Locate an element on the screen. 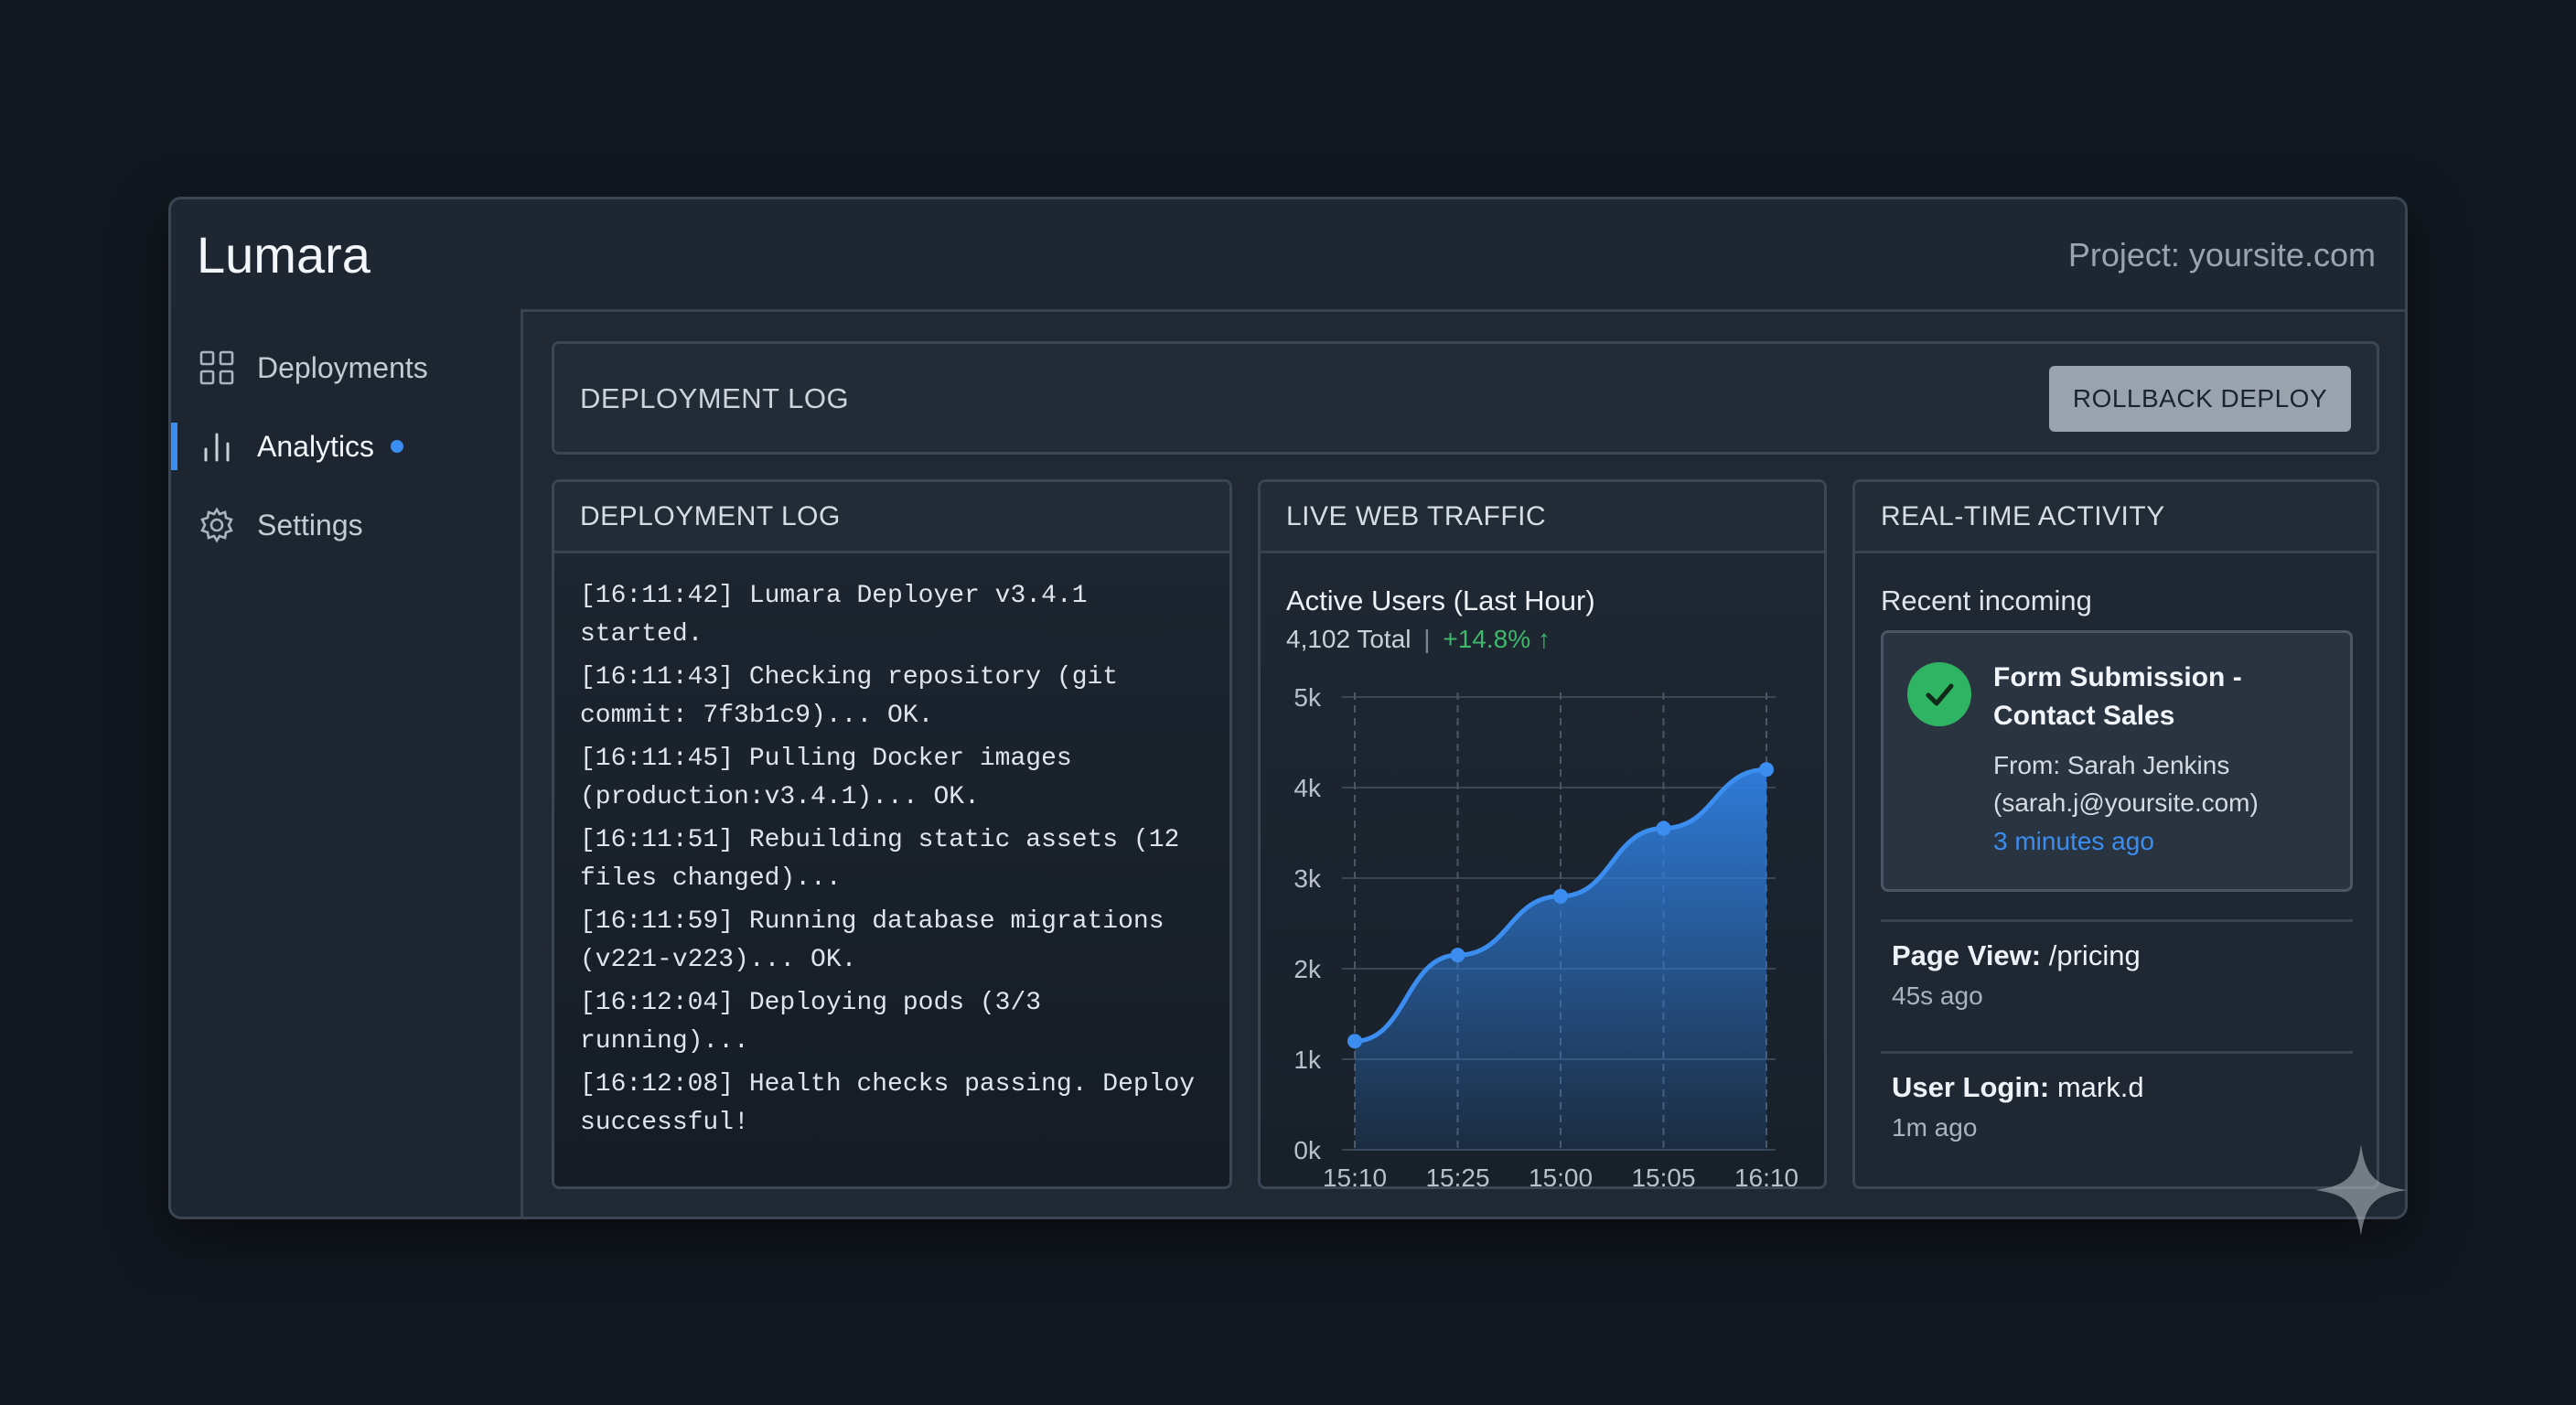 The image size is (2576, 1405). recent-incoming-label: Recent incoming is located at coordinates (1986, 601).